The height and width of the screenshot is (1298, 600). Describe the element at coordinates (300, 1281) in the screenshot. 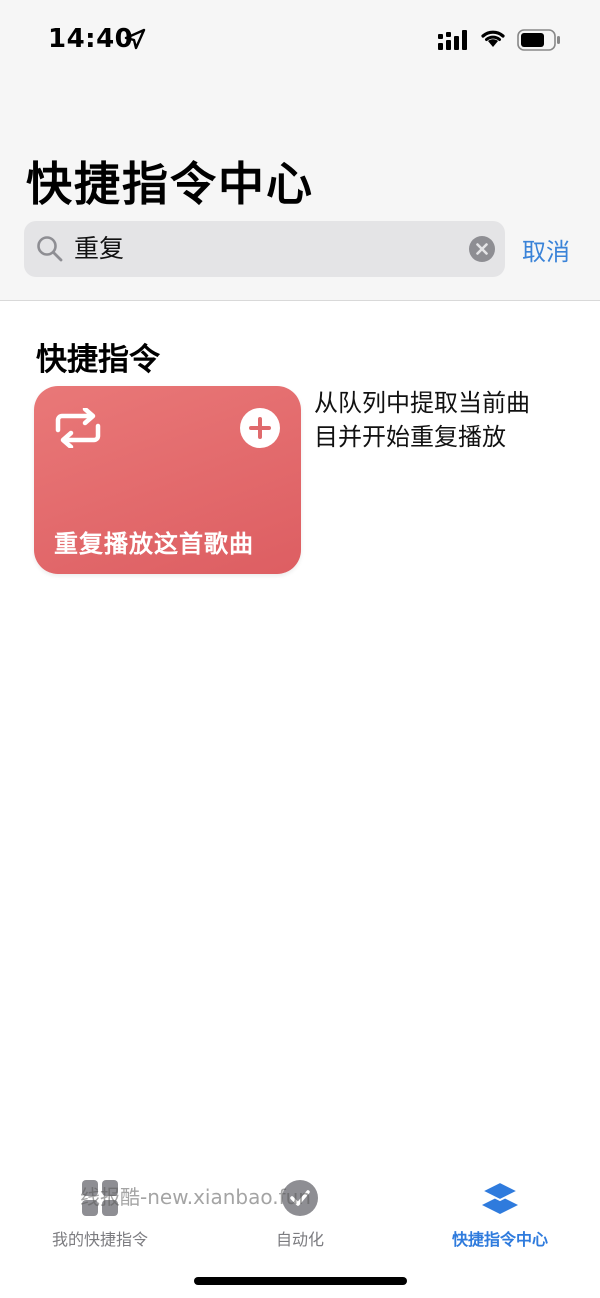

I see `home-indicator` at that location.